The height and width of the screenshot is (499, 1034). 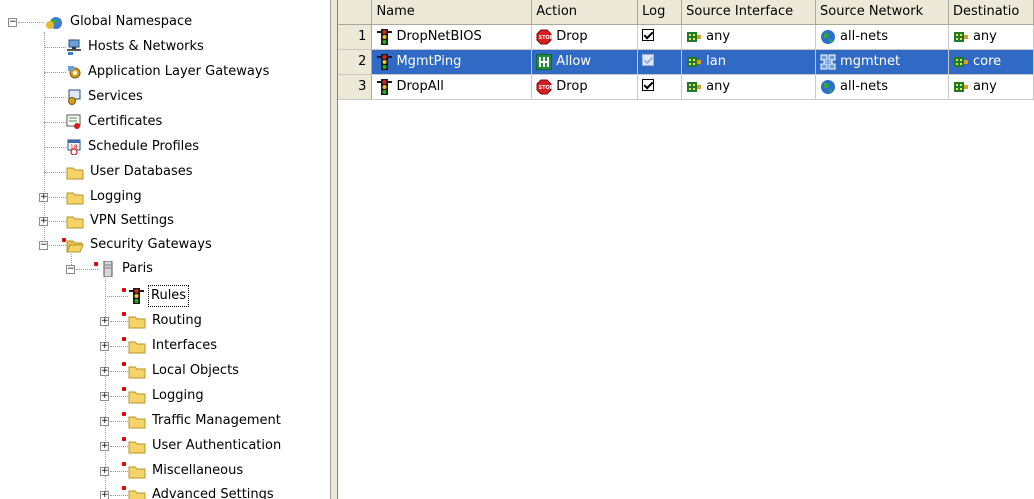 I want to click on expand-routing-toggle: +, so click(x=104, y=321).